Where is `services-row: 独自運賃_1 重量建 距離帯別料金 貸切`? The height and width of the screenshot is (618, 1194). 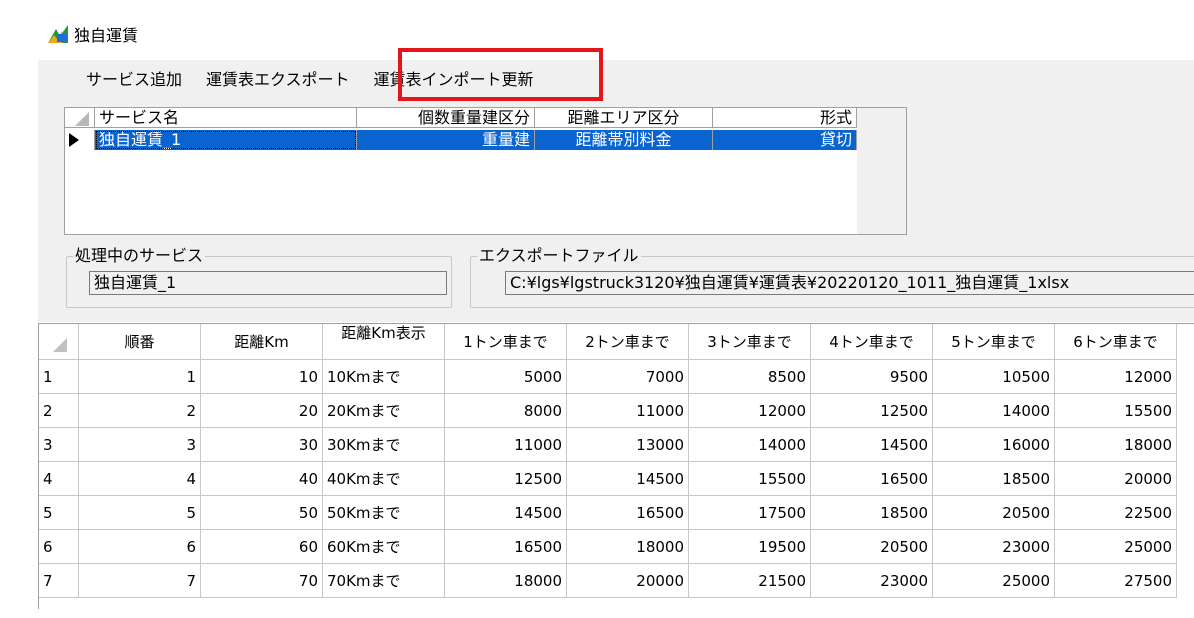 services-row: 独自運賃_1 重量建 距離帯別料金 貸切 is located at coordinates (461, 140).